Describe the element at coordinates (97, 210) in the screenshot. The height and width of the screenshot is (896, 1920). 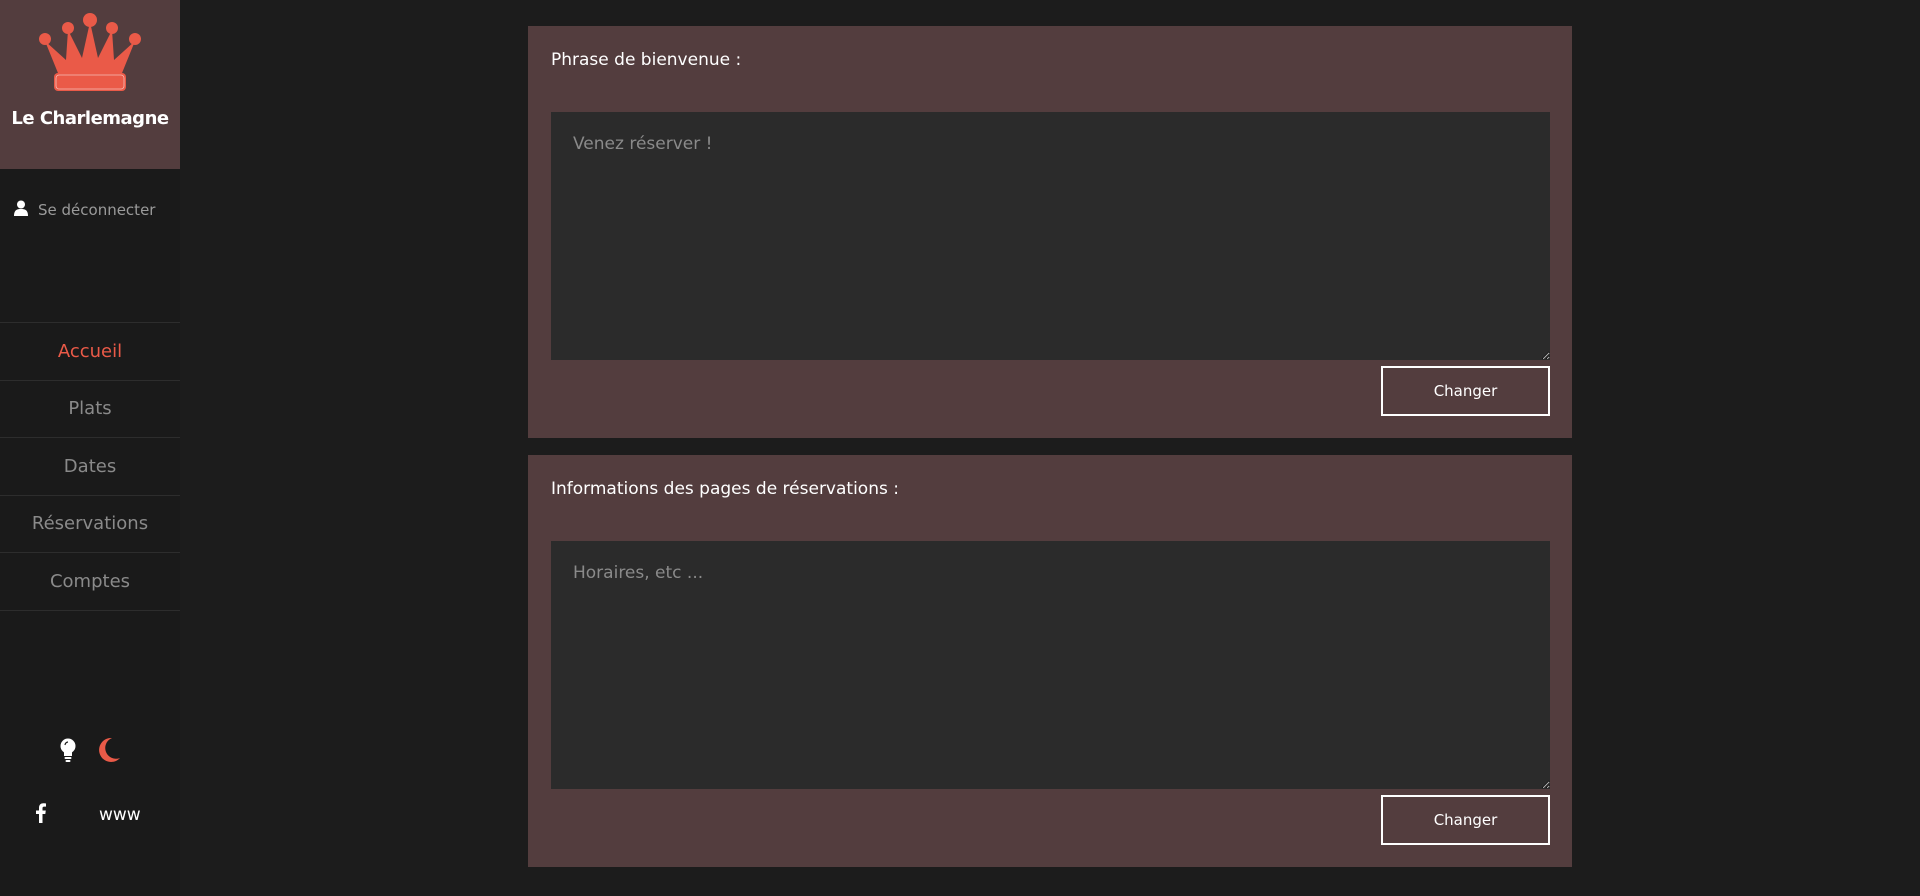
I see `logout-label: Se déconnecter` at that location.